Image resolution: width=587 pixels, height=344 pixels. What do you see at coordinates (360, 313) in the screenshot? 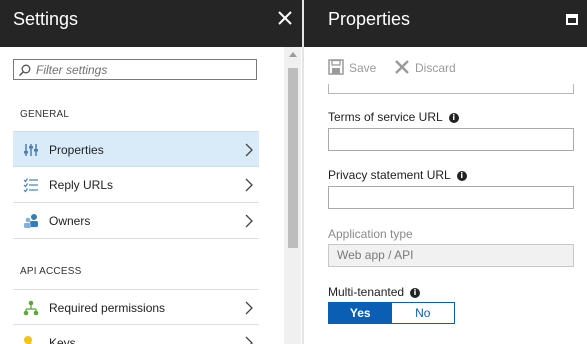
I see `toggle-yes-option: Yes` at bounding box center [360, 313].